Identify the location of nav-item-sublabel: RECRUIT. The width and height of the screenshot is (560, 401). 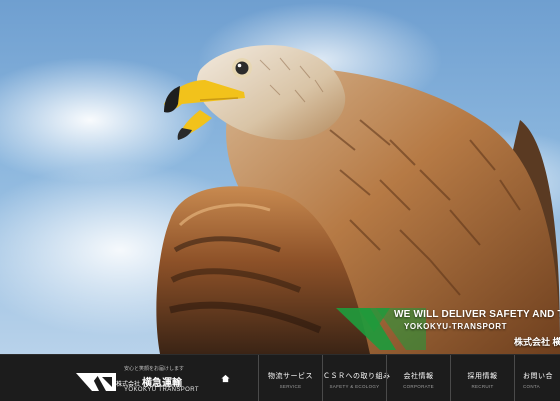
(482, 386).